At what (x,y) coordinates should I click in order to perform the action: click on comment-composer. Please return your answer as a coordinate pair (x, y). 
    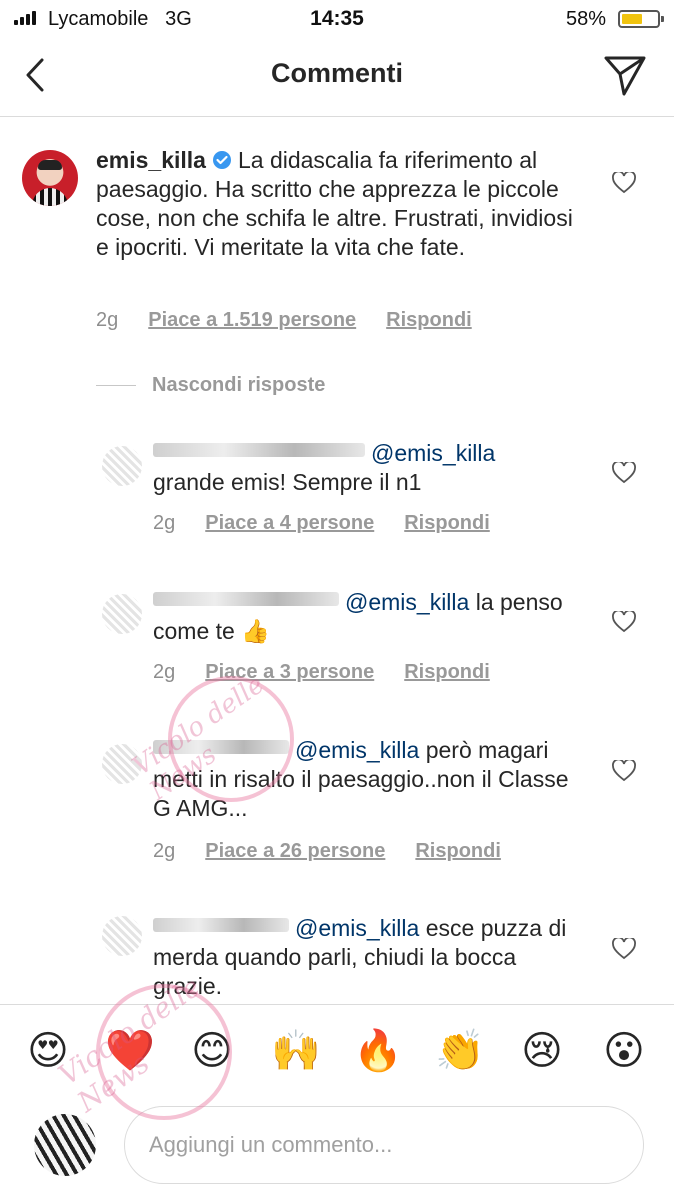
    Looking at the image, I should click on (384, 1145).